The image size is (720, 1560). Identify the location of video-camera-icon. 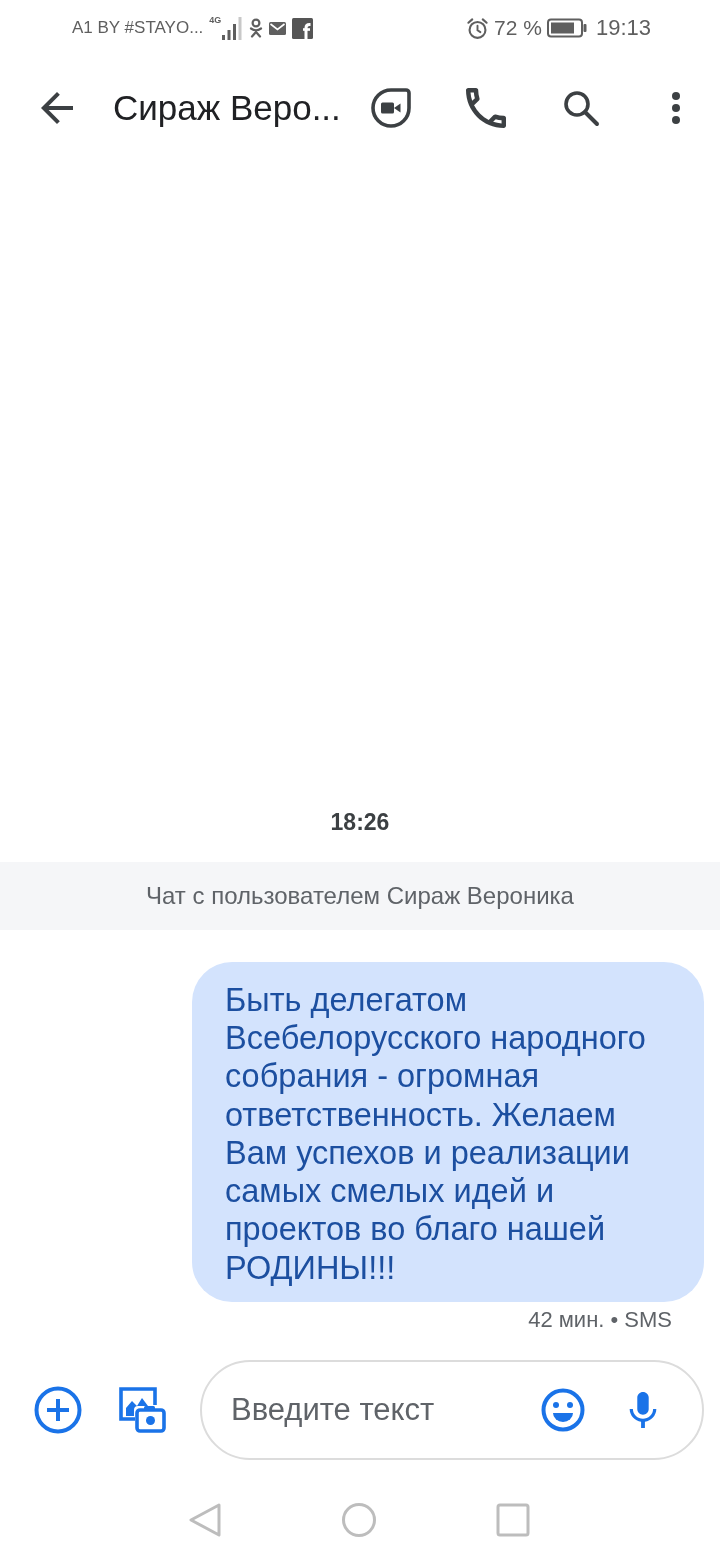
(391, 108).